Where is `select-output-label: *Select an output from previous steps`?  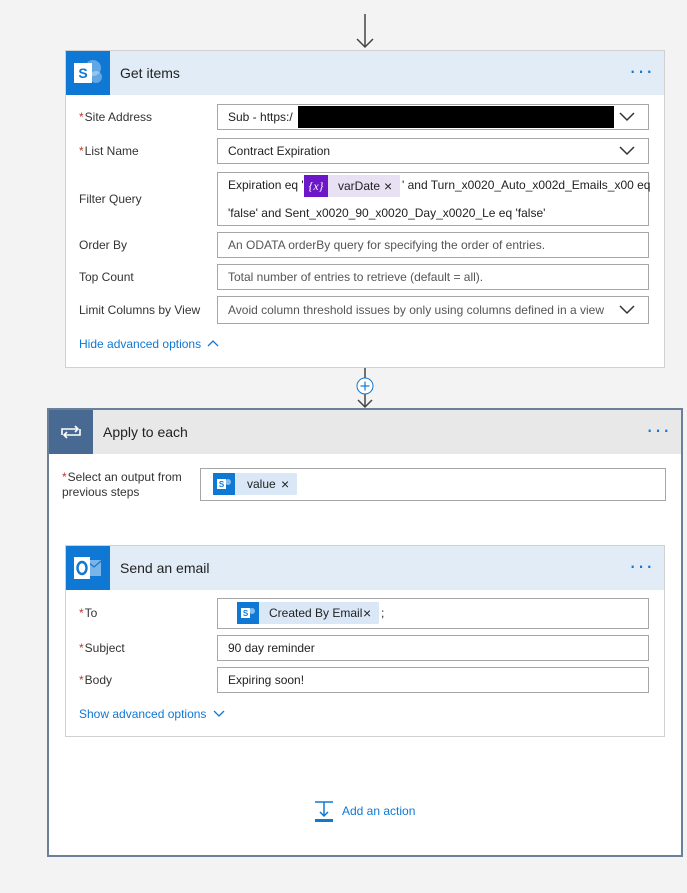
select-output-label: *Select an output from previous steps is located at coordinates (122, 484).